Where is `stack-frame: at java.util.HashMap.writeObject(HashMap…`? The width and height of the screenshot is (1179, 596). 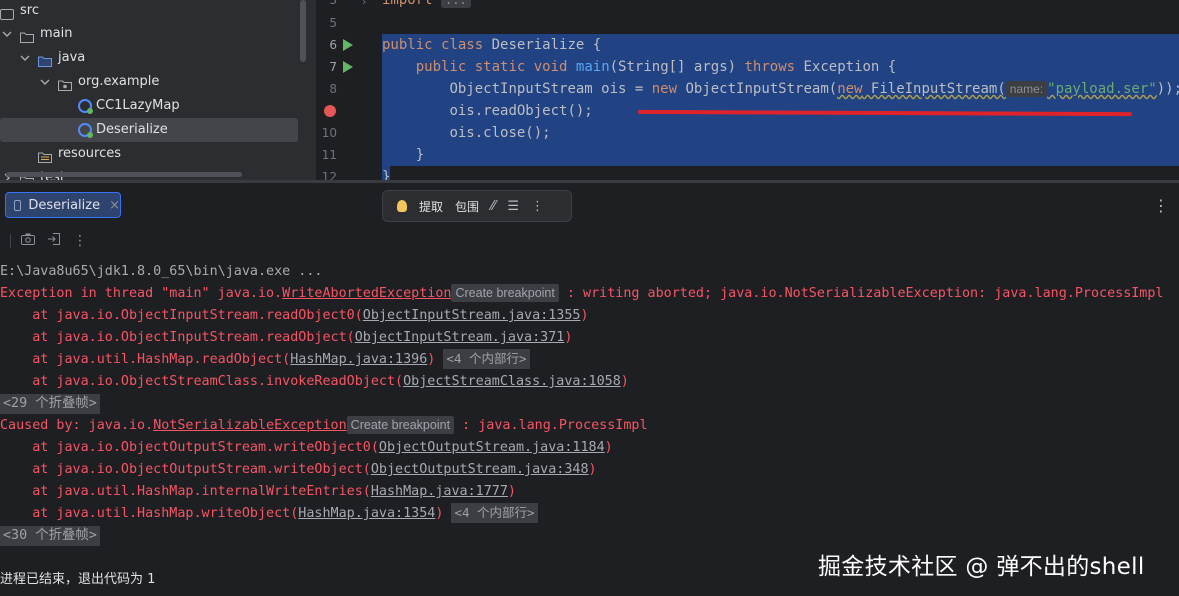 stack-frame: at java.util.HashMap.writeObject(HashMap… is located at coordinates (269, 514).